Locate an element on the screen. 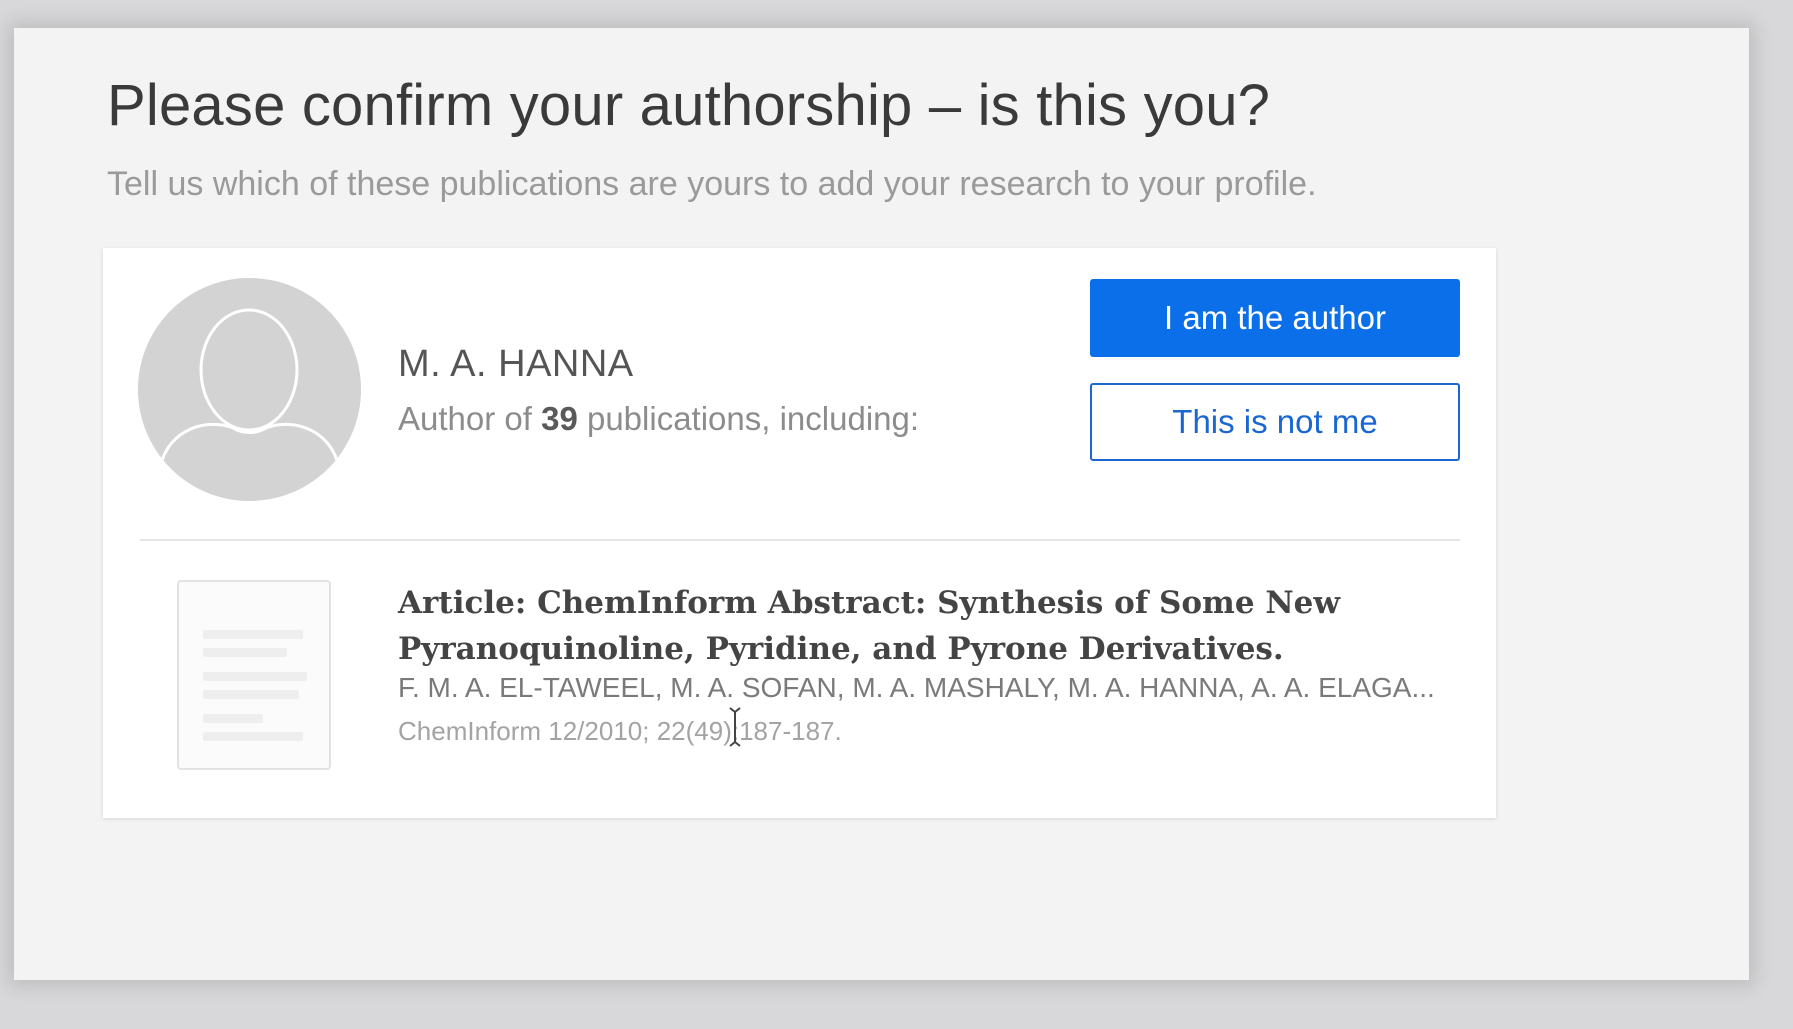 The height and width of the screenshot is (1029, 1793). document-thumbnail-icon is located at coordinates (254, 675).